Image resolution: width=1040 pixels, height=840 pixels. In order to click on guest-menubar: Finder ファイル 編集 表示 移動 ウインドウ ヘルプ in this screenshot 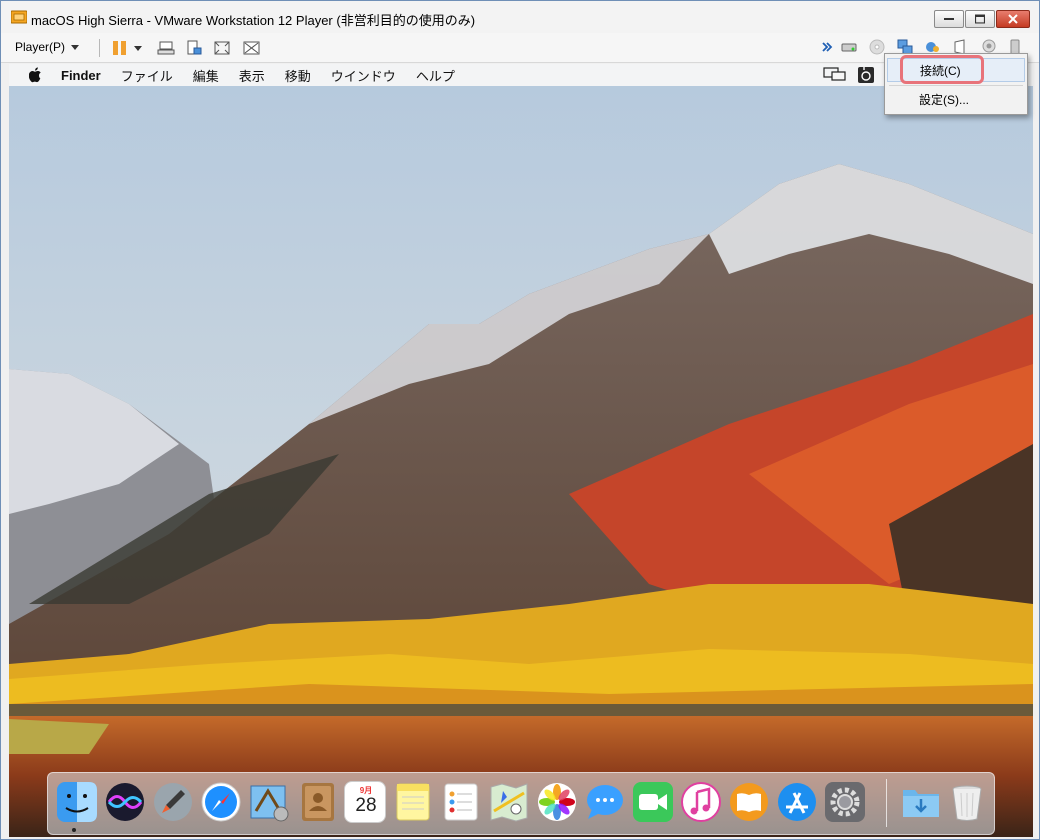, I will do `click(521, 75)`.